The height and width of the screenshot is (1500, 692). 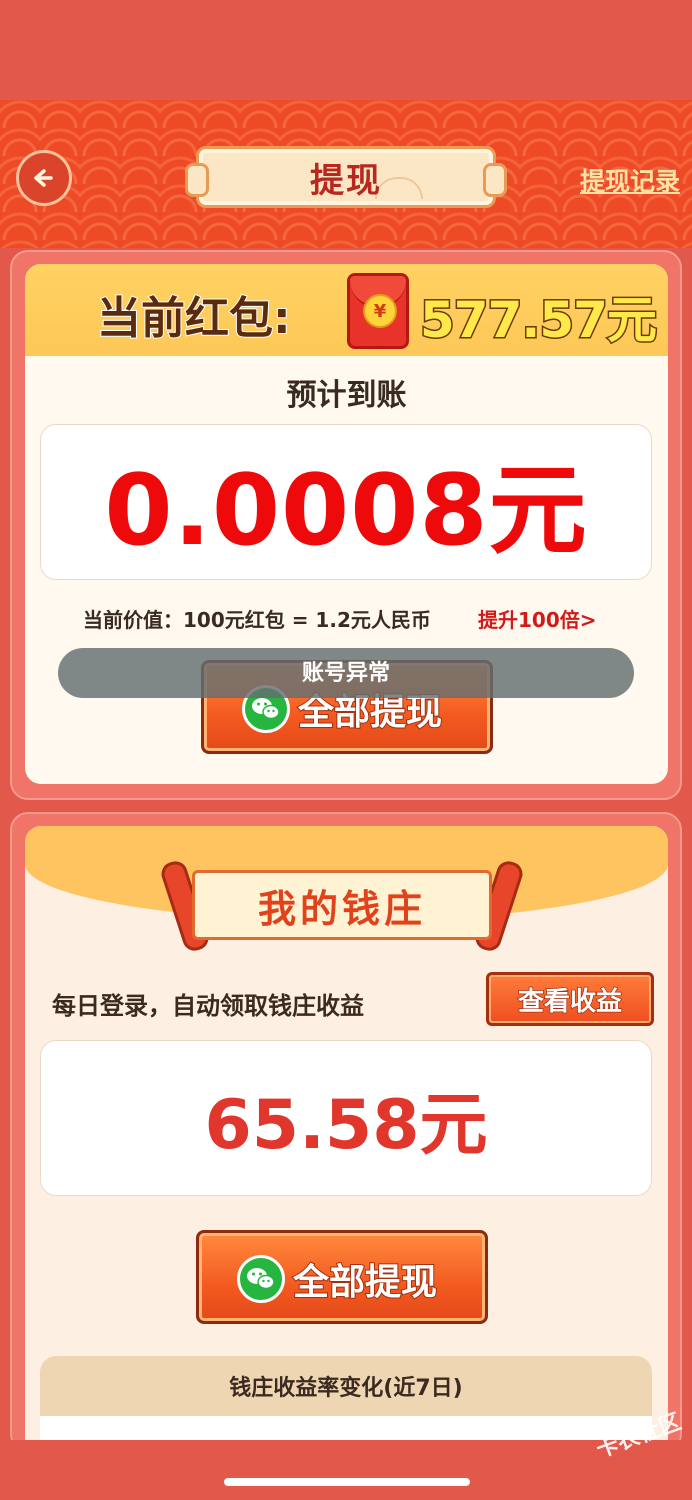 What do you see at coordinates (537, 618) in the screenshot?
I see `boost-link: 提升100倍>` at bounding box center [537, 618].